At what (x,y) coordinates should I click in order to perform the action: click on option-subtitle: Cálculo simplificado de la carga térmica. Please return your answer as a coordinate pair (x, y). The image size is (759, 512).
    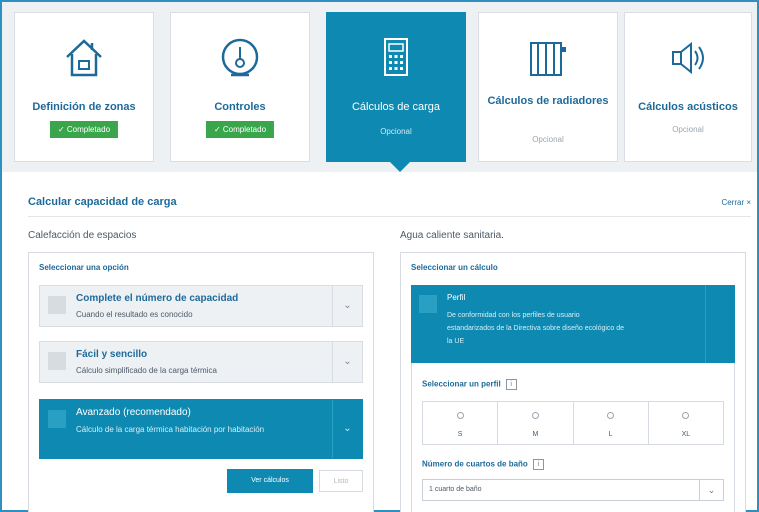
    Looking at the image, I should click on (146, 370).